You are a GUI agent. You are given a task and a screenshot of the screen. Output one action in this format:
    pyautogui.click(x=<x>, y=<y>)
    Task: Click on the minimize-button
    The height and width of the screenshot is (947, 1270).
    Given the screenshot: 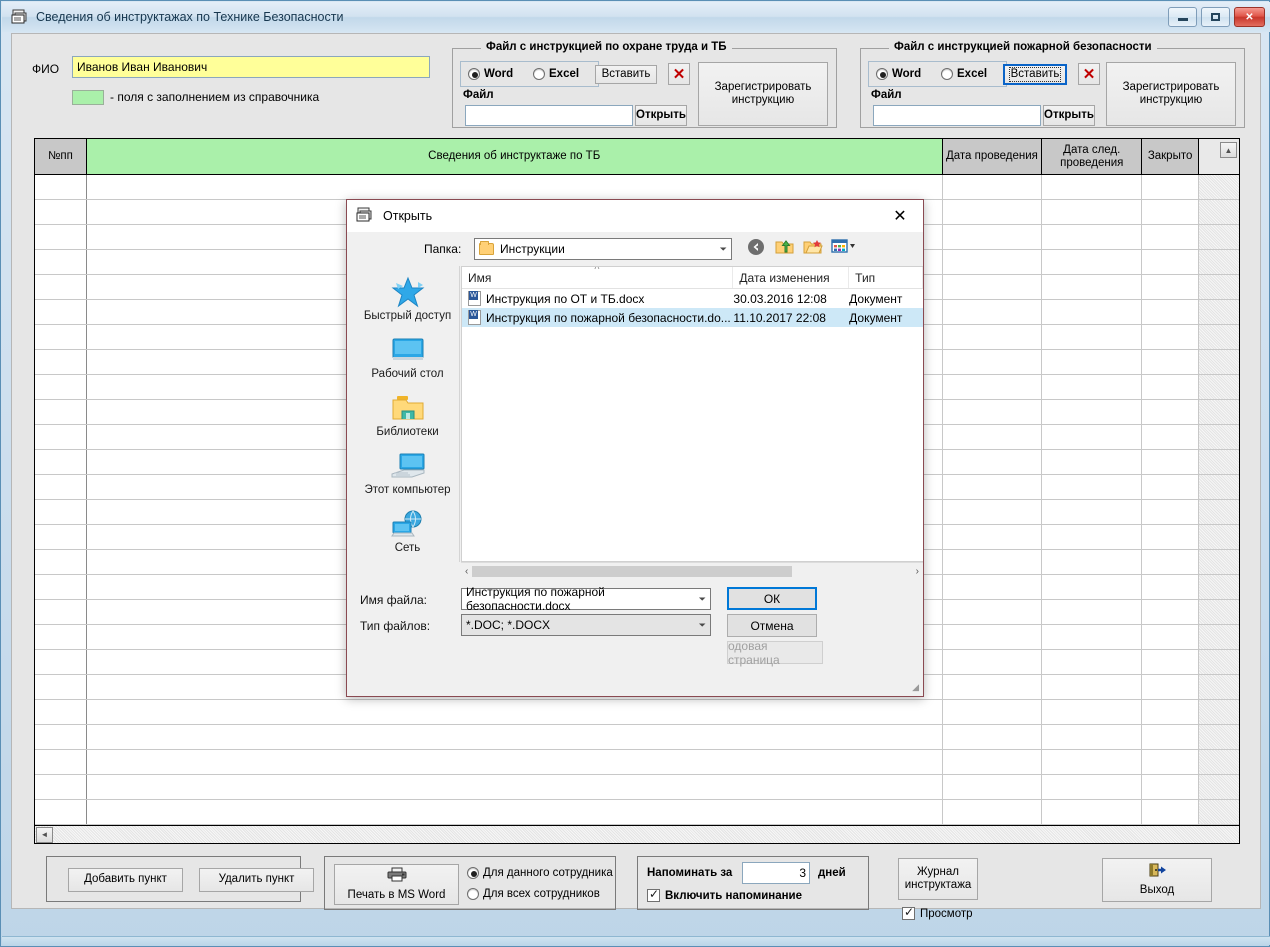 What is the action you would take?
    pyautogui.click(x=1182, y=17)
    